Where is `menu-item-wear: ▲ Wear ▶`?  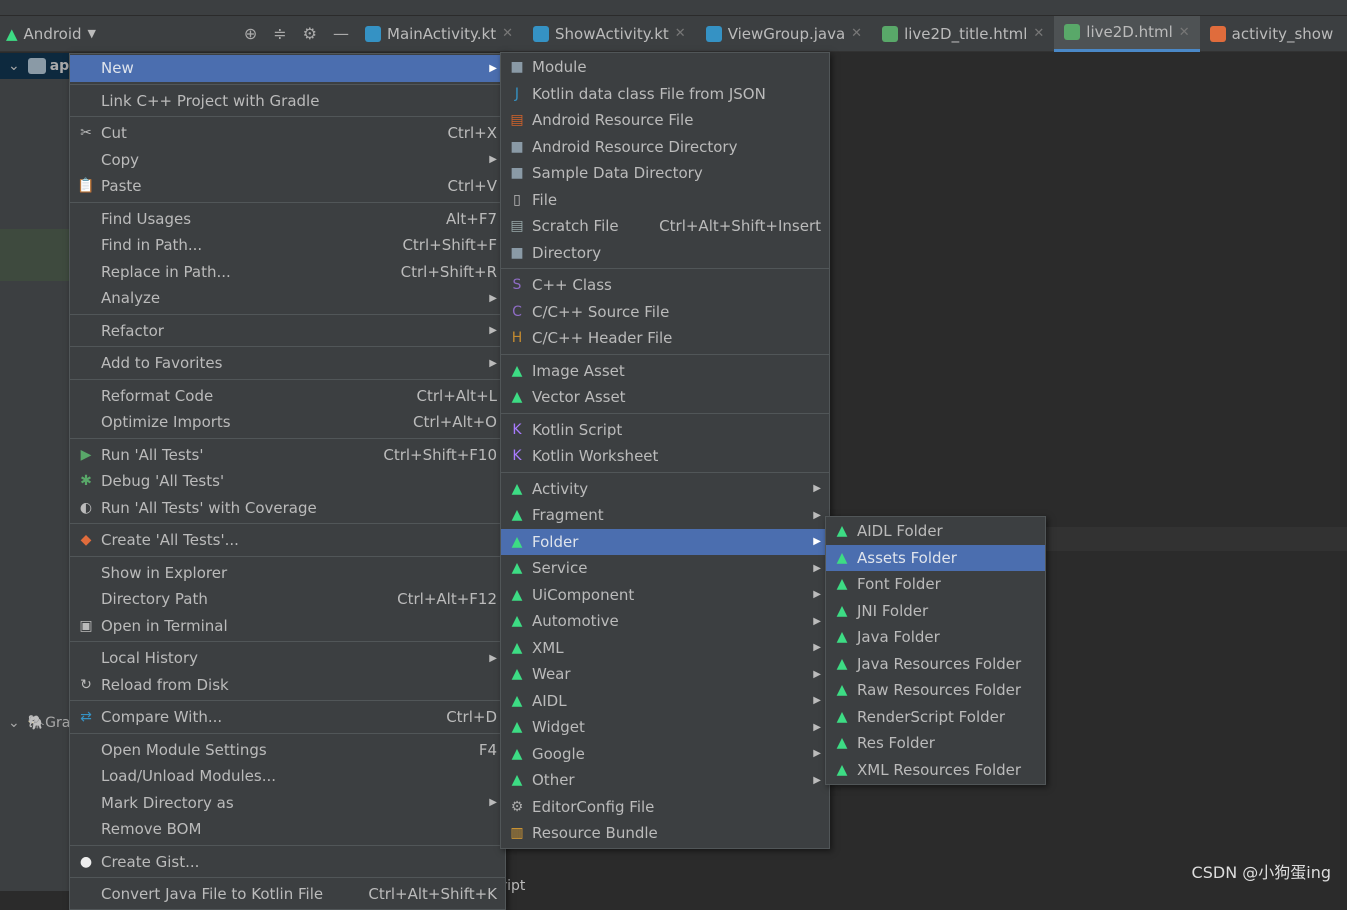 menu-item-wear: ▲ Wear ▶ is located at coordinates (665, 674).